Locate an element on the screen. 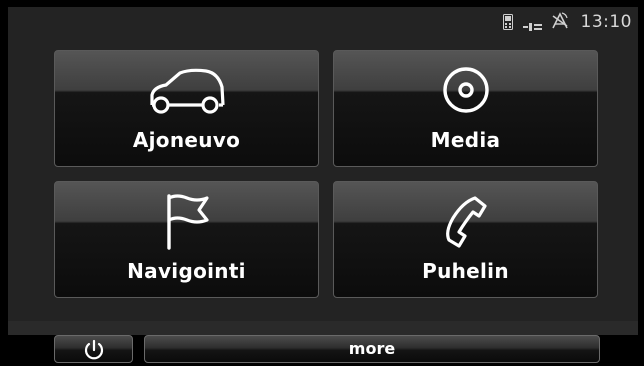  tile-ajoneuvo: Ajoneuvo is located at coordinates (186, 108).